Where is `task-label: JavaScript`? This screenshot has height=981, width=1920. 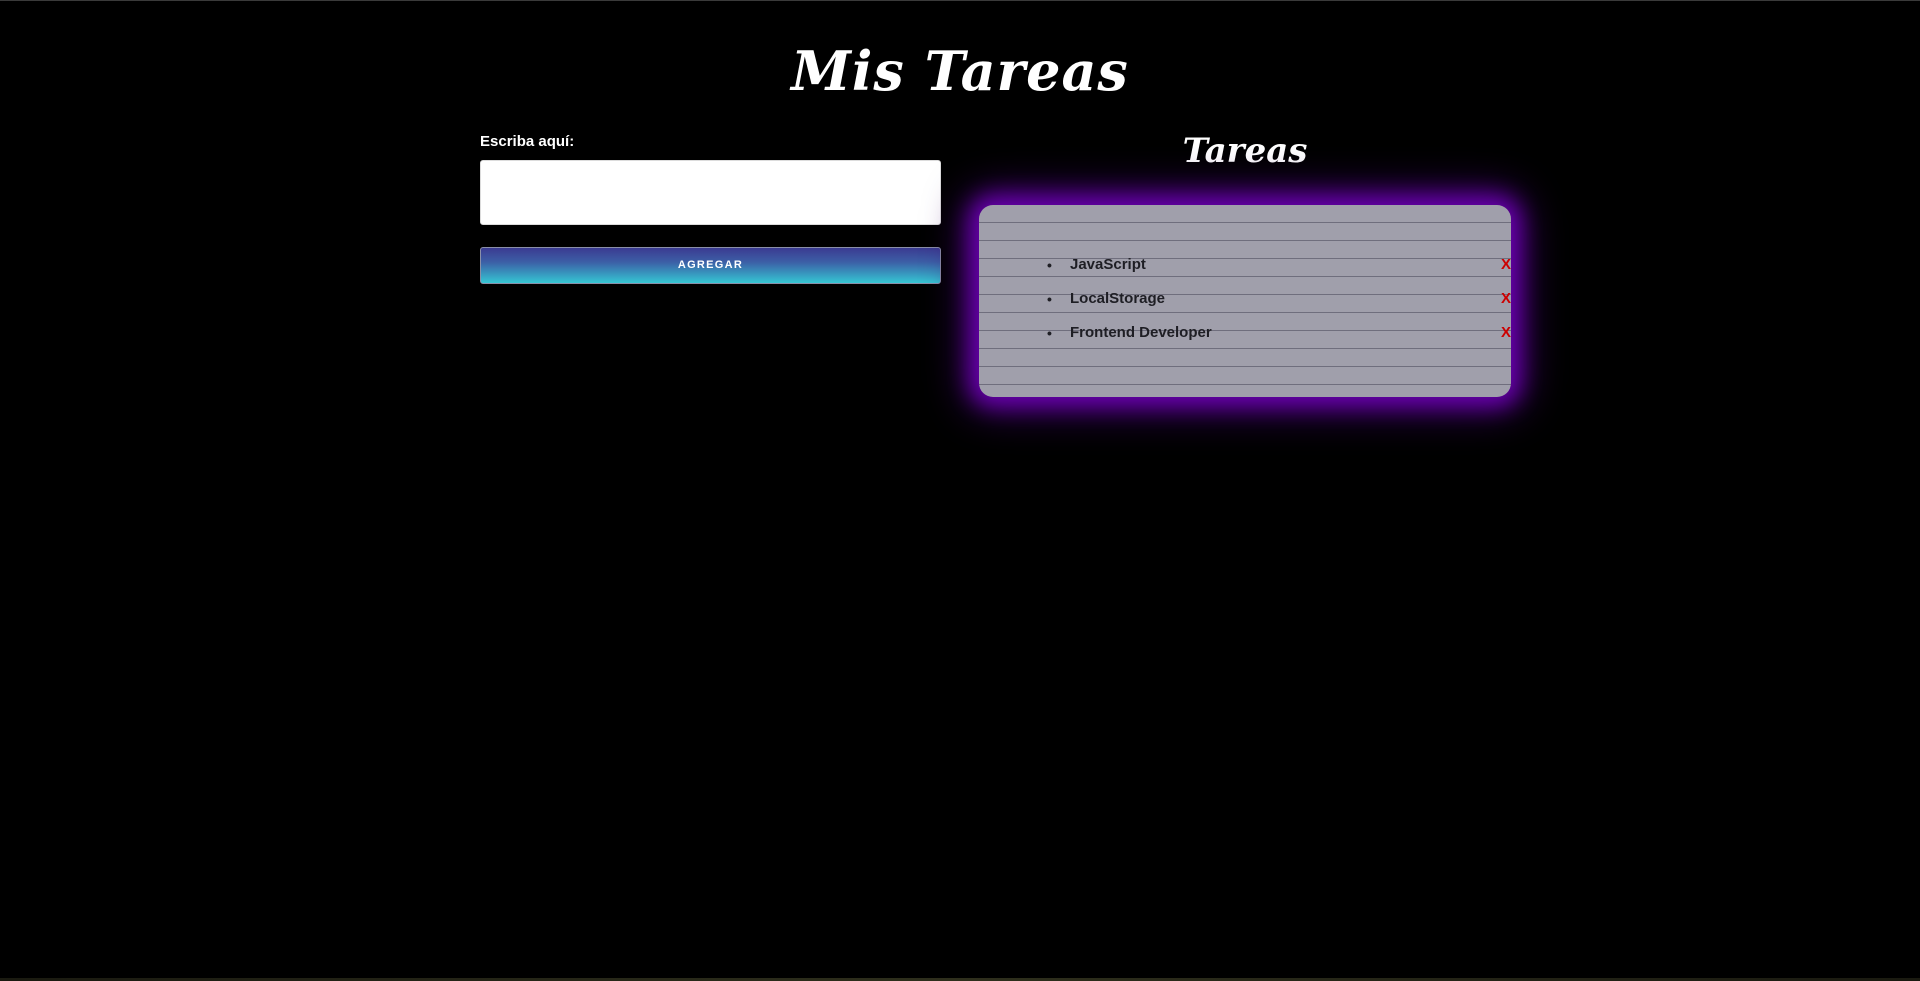 task-label: JavaScript is located at coordinates (1108, 264).